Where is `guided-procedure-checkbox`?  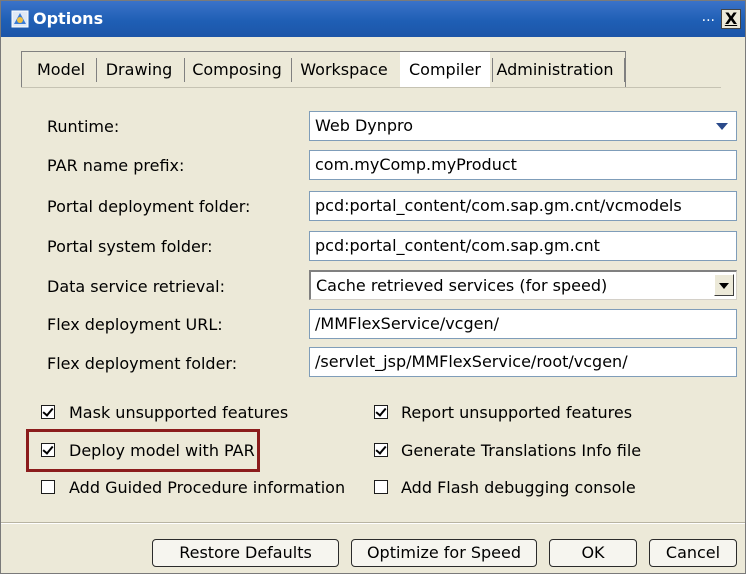 guided-procedure-checkbox is located at coordinates (48, 487).